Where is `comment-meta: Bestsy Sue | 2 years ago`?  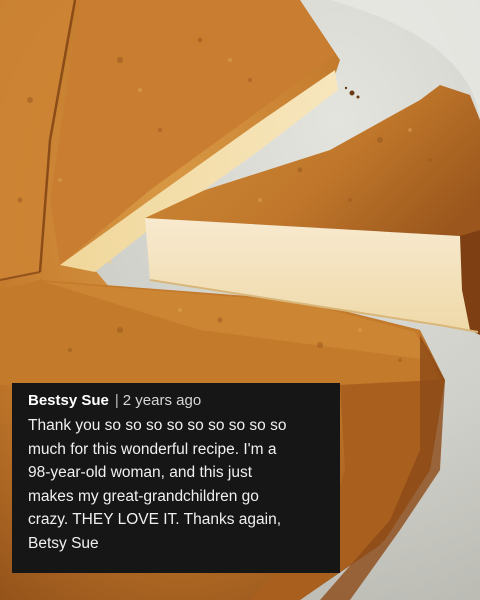 comment-meta: Bestsy Sue | 2 years ago is located at coordinates (177, 401).